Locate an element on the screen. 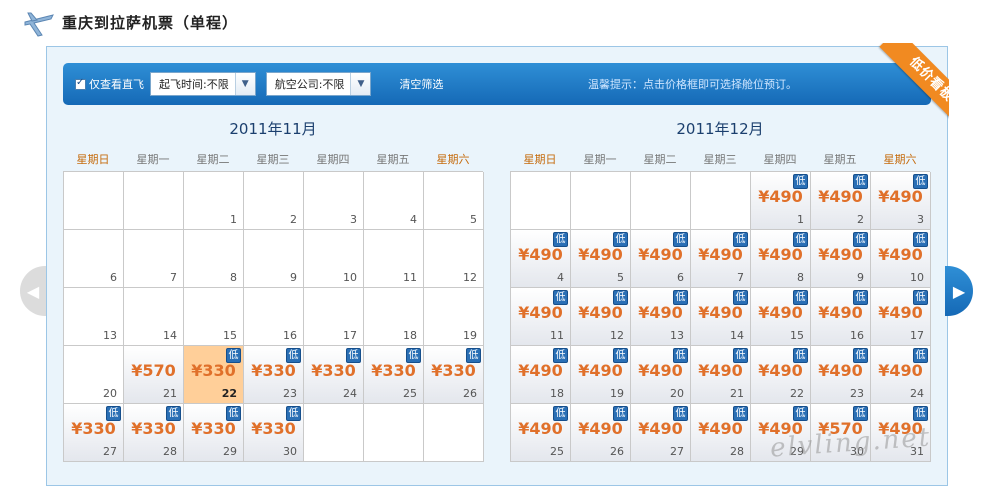 The width and height of the screenshot is (982, 486). day-cell: 低 ¥490 21 is located at coordinates (721, 375).